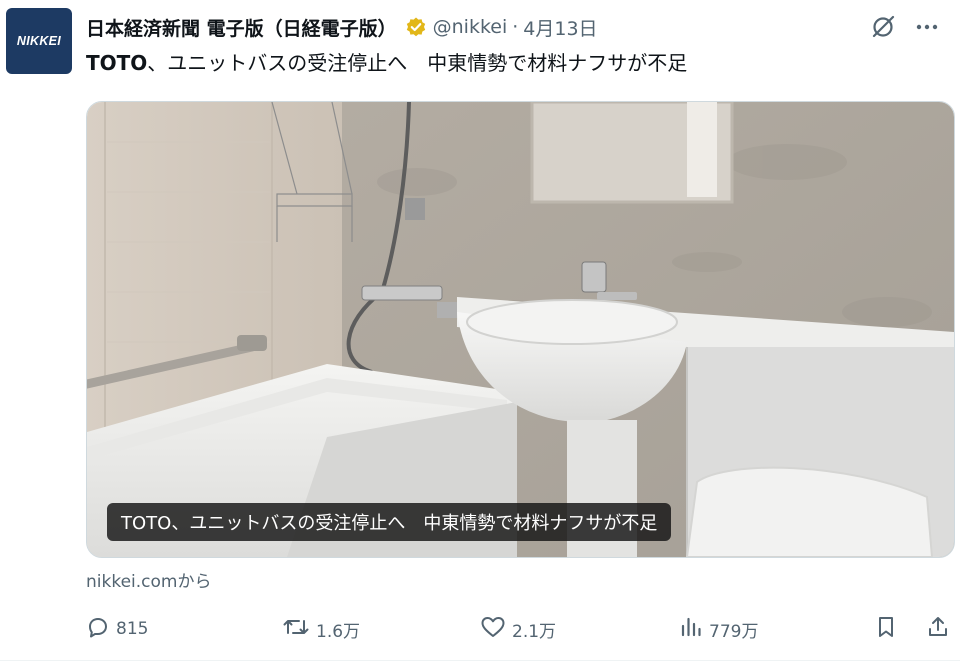 The width and height of the screenshot is (960, 665). I want to click on repost-button: 1.6万, so click(321, 629).